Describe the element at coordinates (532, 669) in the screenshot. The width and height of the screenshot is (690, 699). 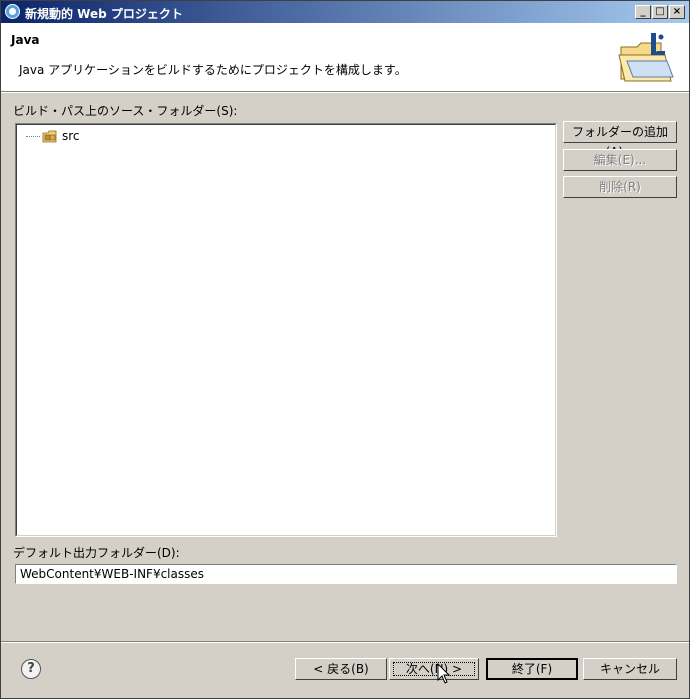
I see `finish-button: 終了(F)` at that location.